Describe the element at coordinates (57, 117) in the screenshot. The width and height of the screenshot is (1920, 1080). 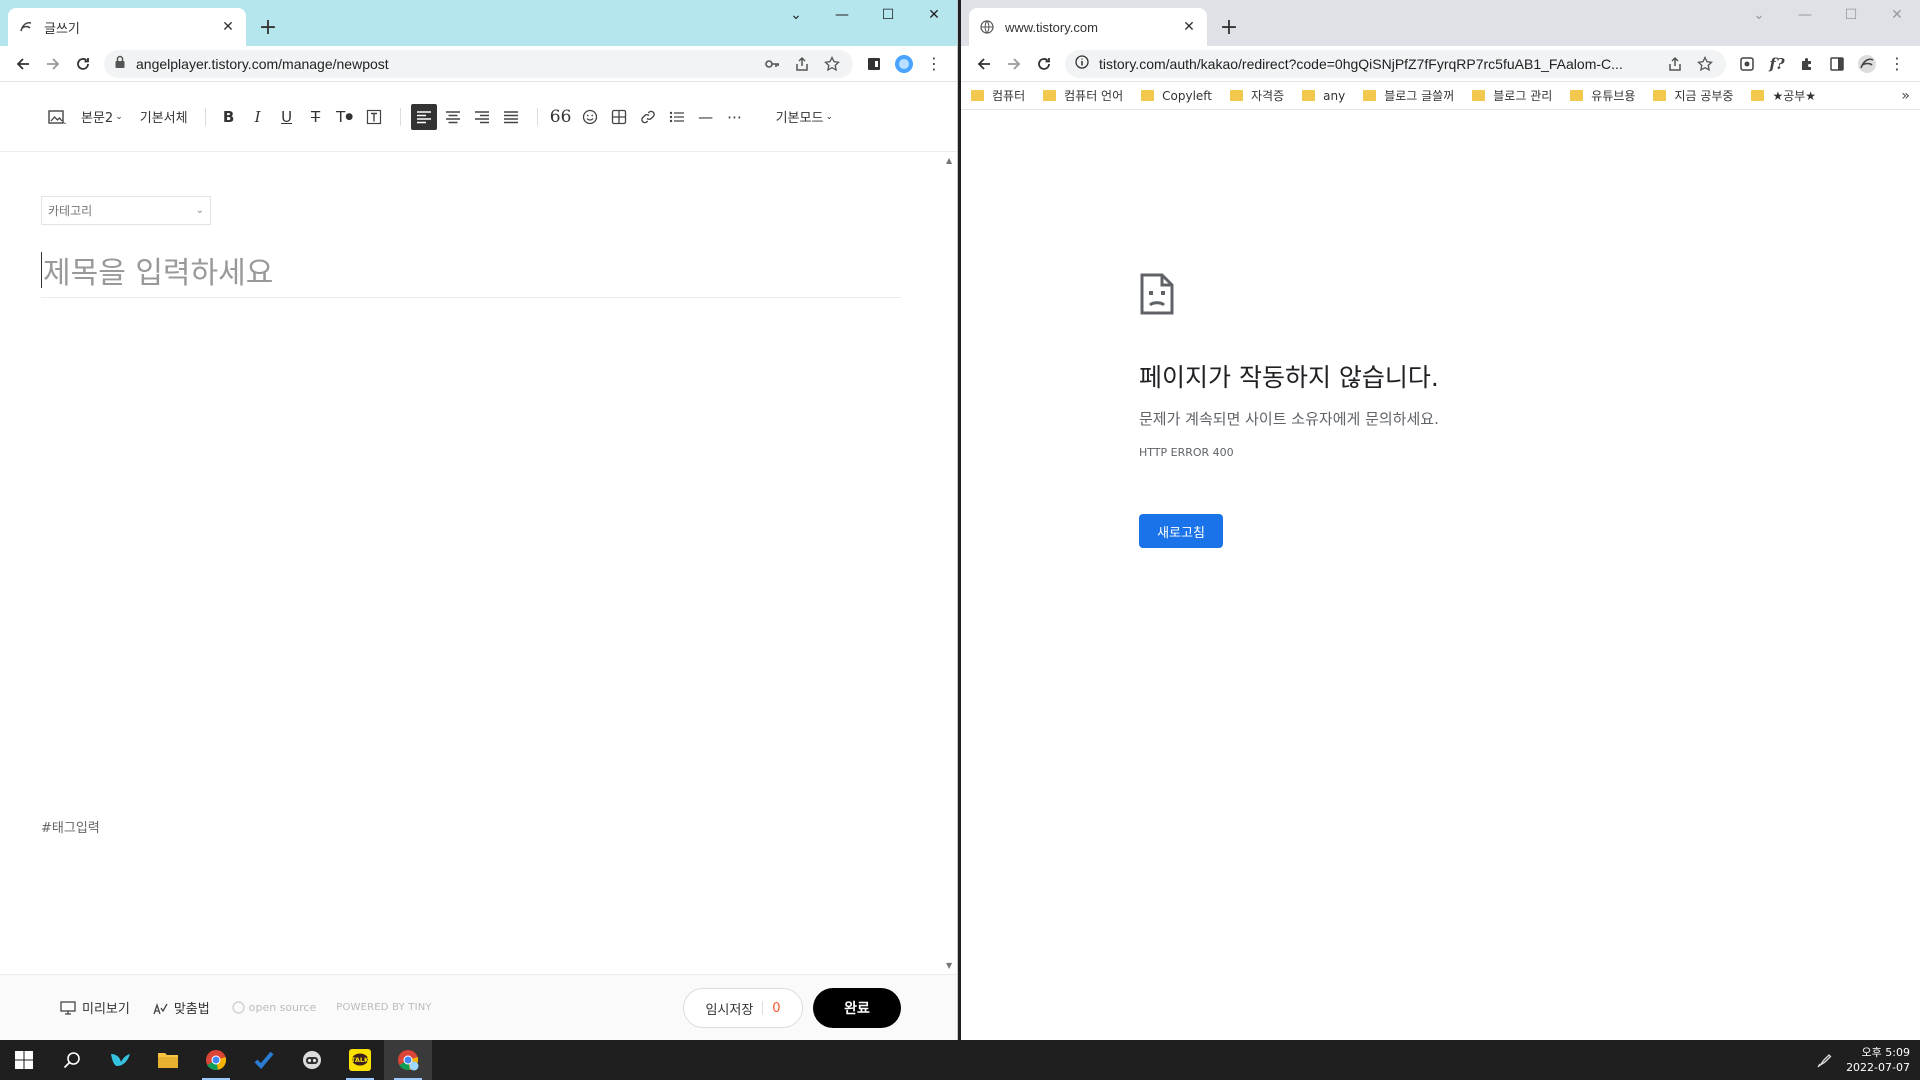
I see `insert-image-button: ⌄` at that location.